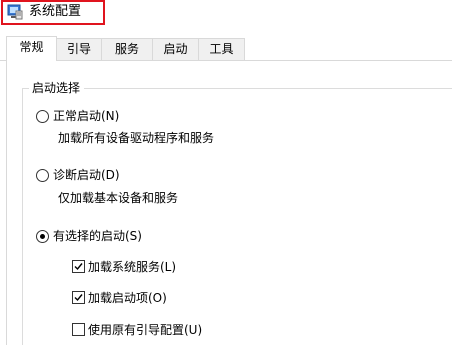 The height and width of the screenshot is (345, 452). What do you see at coordinates (97, 236) in the screenshot?
I see `selective-startup-label: 有选择的启动(S)` at bounding box center [97, 236].